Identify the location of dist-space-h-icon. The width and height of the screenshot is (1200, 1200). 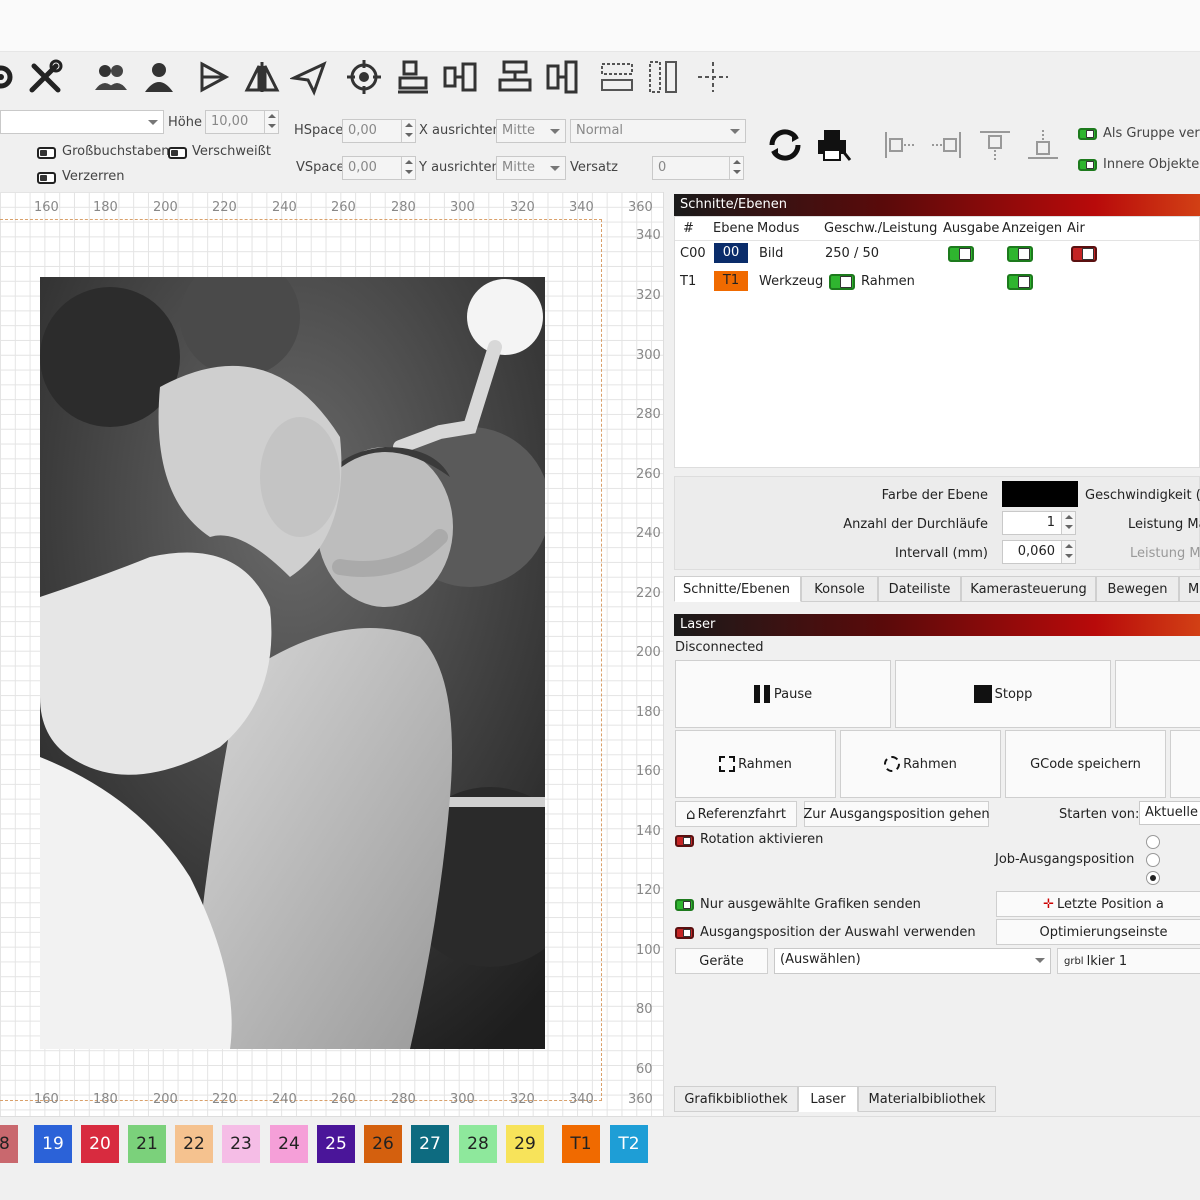
(617, 77).